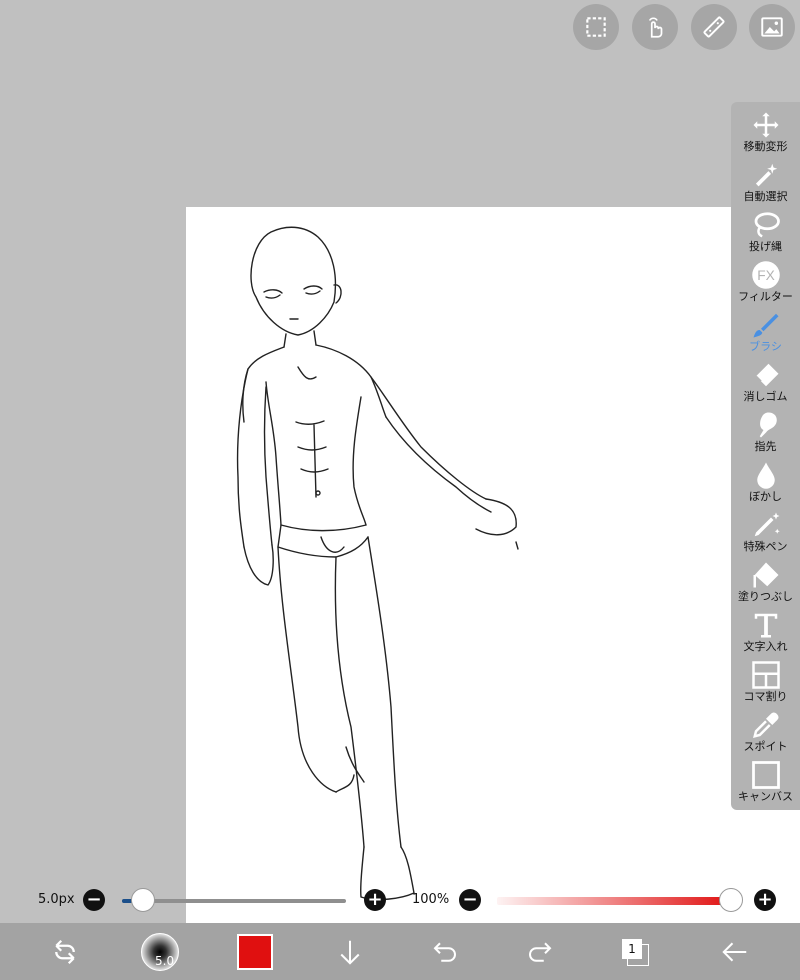 The height and width of the screenshot is (980, 800). What do you see at coordinates (765, 900) in the screenshot?
I see `opacity-increase-button: +` at bounding box center [765, 900].